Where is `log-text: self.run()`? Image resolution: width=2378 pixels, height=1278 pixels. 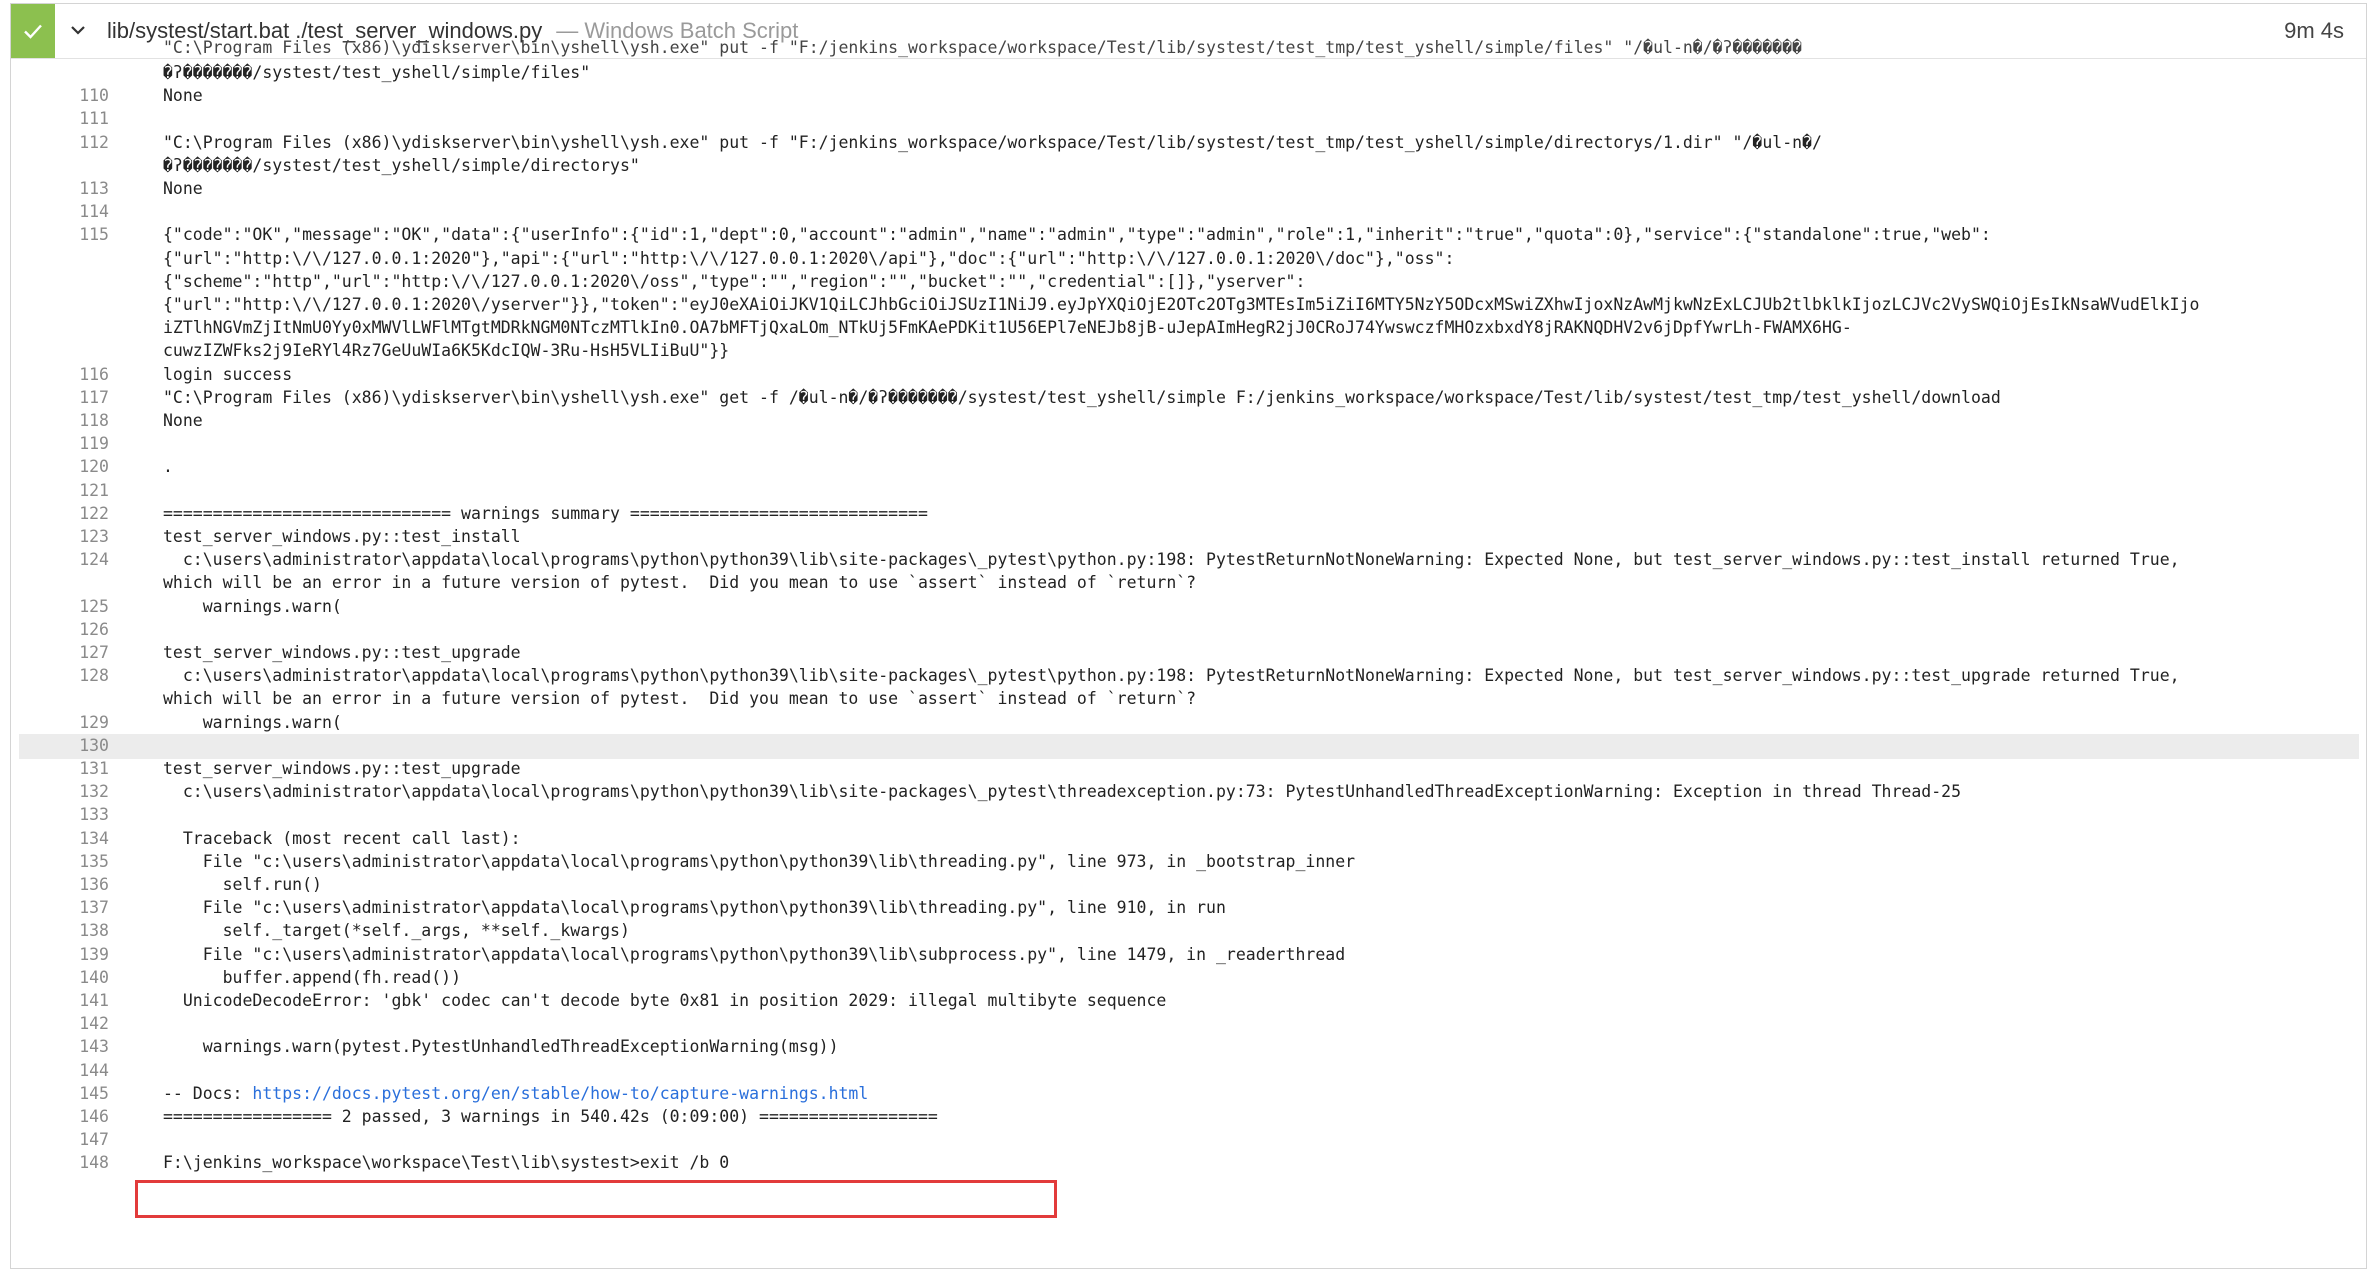 log-text: self.run() is located at coordinates (242, 884).